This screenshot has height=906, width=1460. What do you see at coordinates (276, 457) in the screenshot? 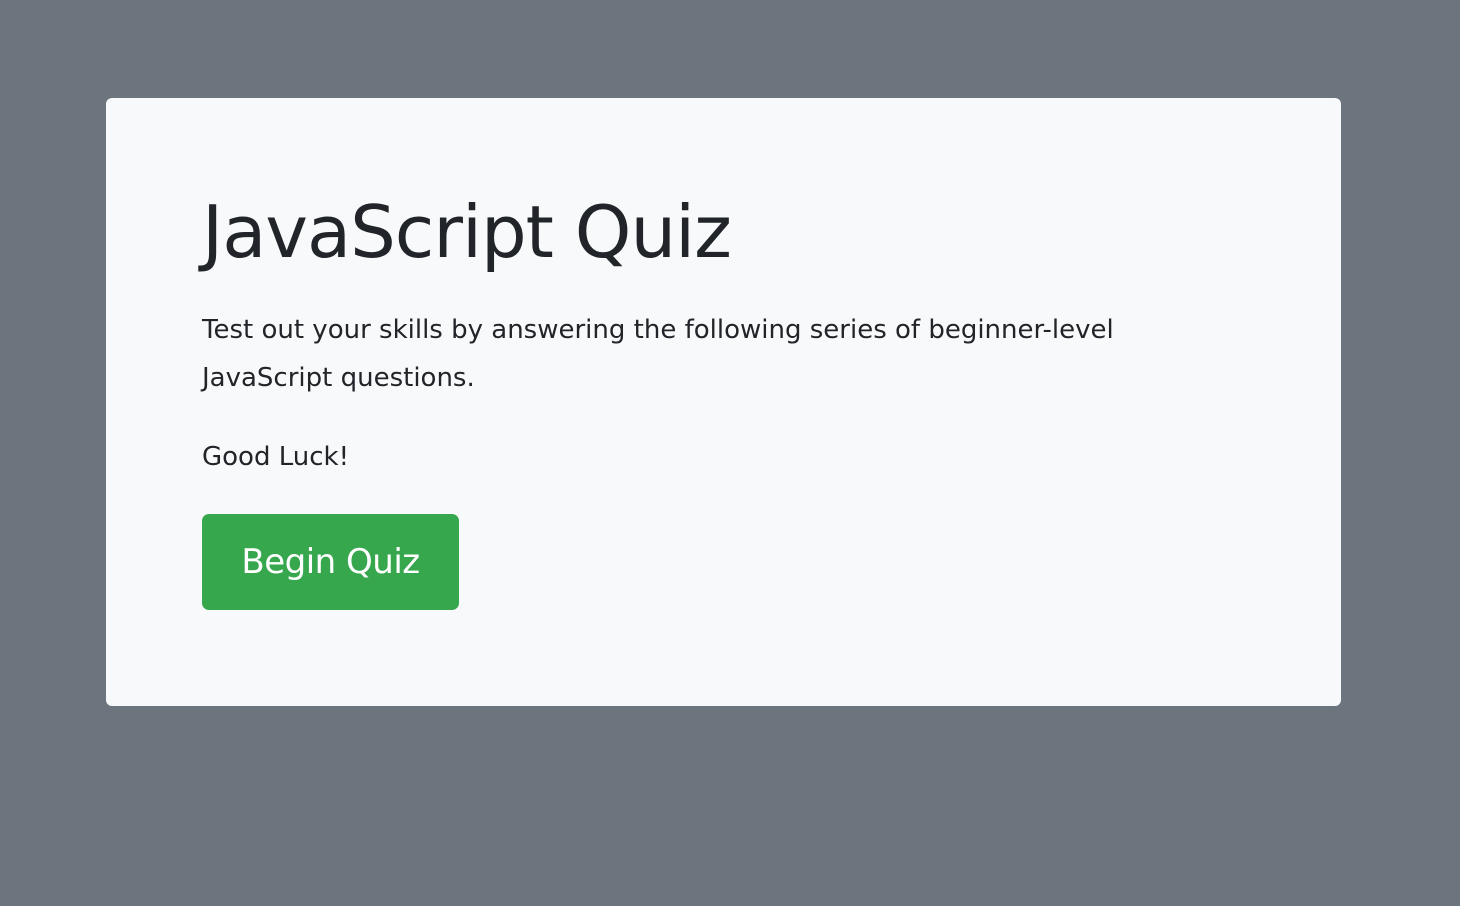
I see `good-luck-text: Good Luck!` at bounding box center [276, 457].